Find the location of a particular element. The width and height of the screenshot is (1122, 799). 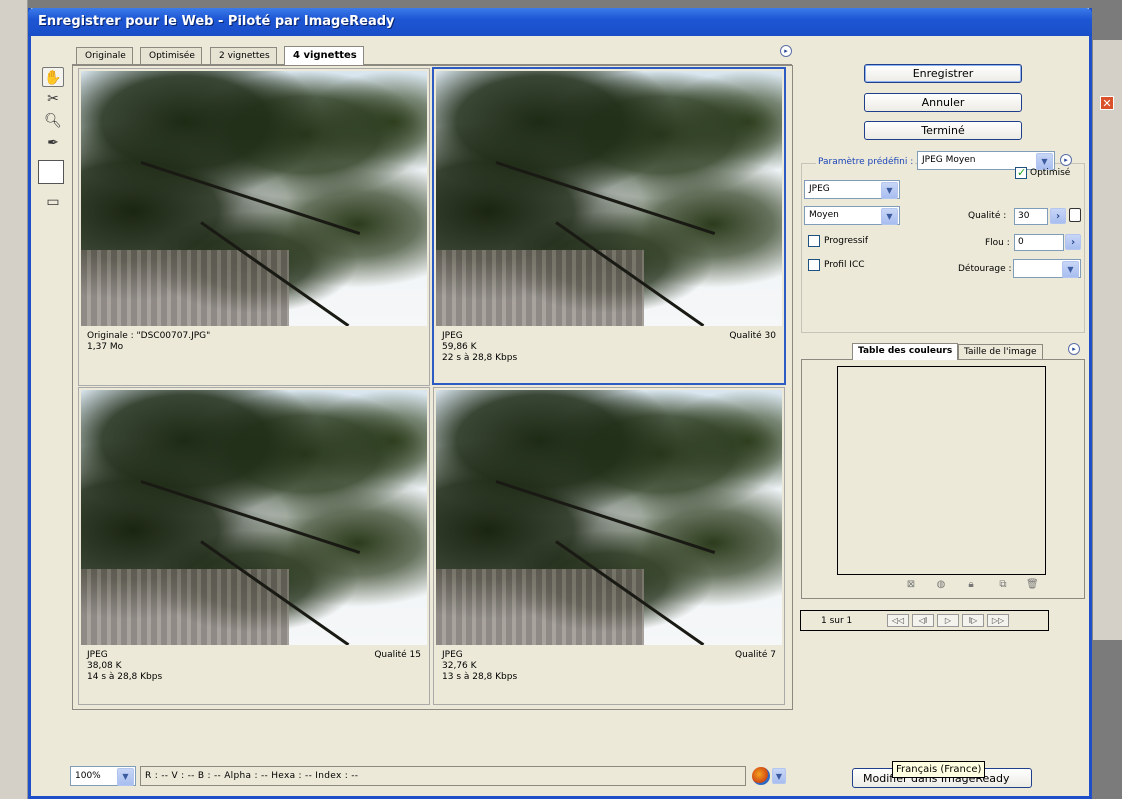

lock-color-icon: 🔒︎ is located at coordinates (971, 585).